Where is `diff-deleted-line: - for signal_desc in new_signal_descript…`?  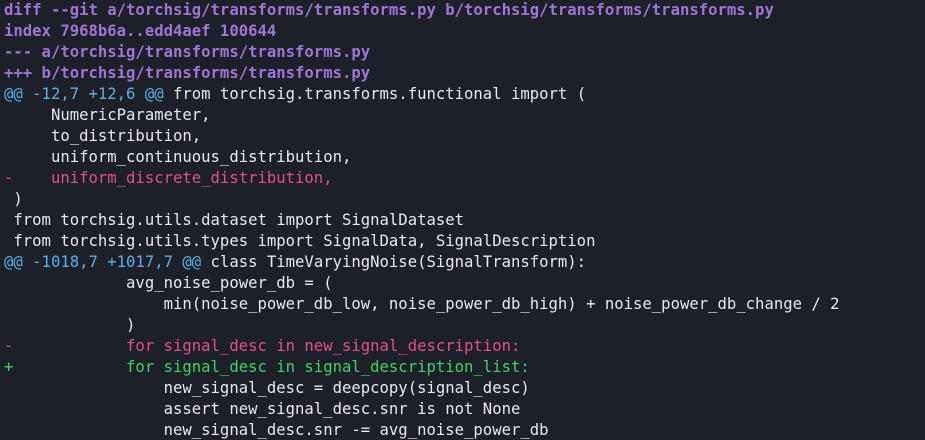
diff-deleted-line: - for signal_desc in new_signal_descript… is located at coordinates (262, 346).